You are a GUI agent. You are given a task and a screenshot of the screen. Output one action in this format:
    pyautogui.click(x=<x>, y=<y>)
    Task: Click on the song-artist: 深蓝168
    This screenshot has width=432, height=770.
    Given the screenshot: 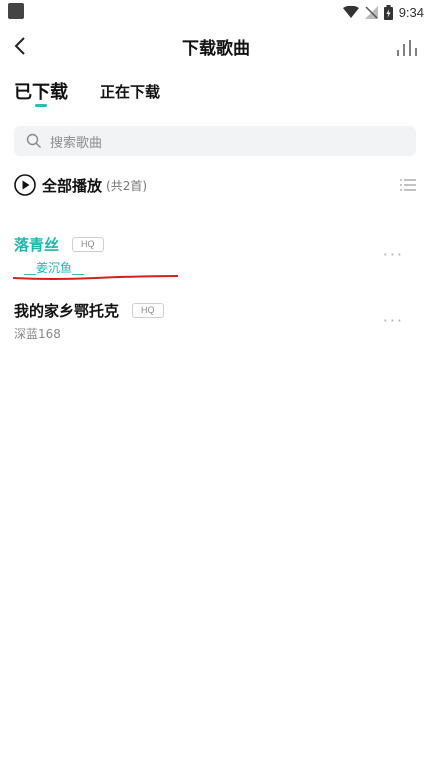 What is the action you would take?
    pyautogui.click(x=37, y=334)
    